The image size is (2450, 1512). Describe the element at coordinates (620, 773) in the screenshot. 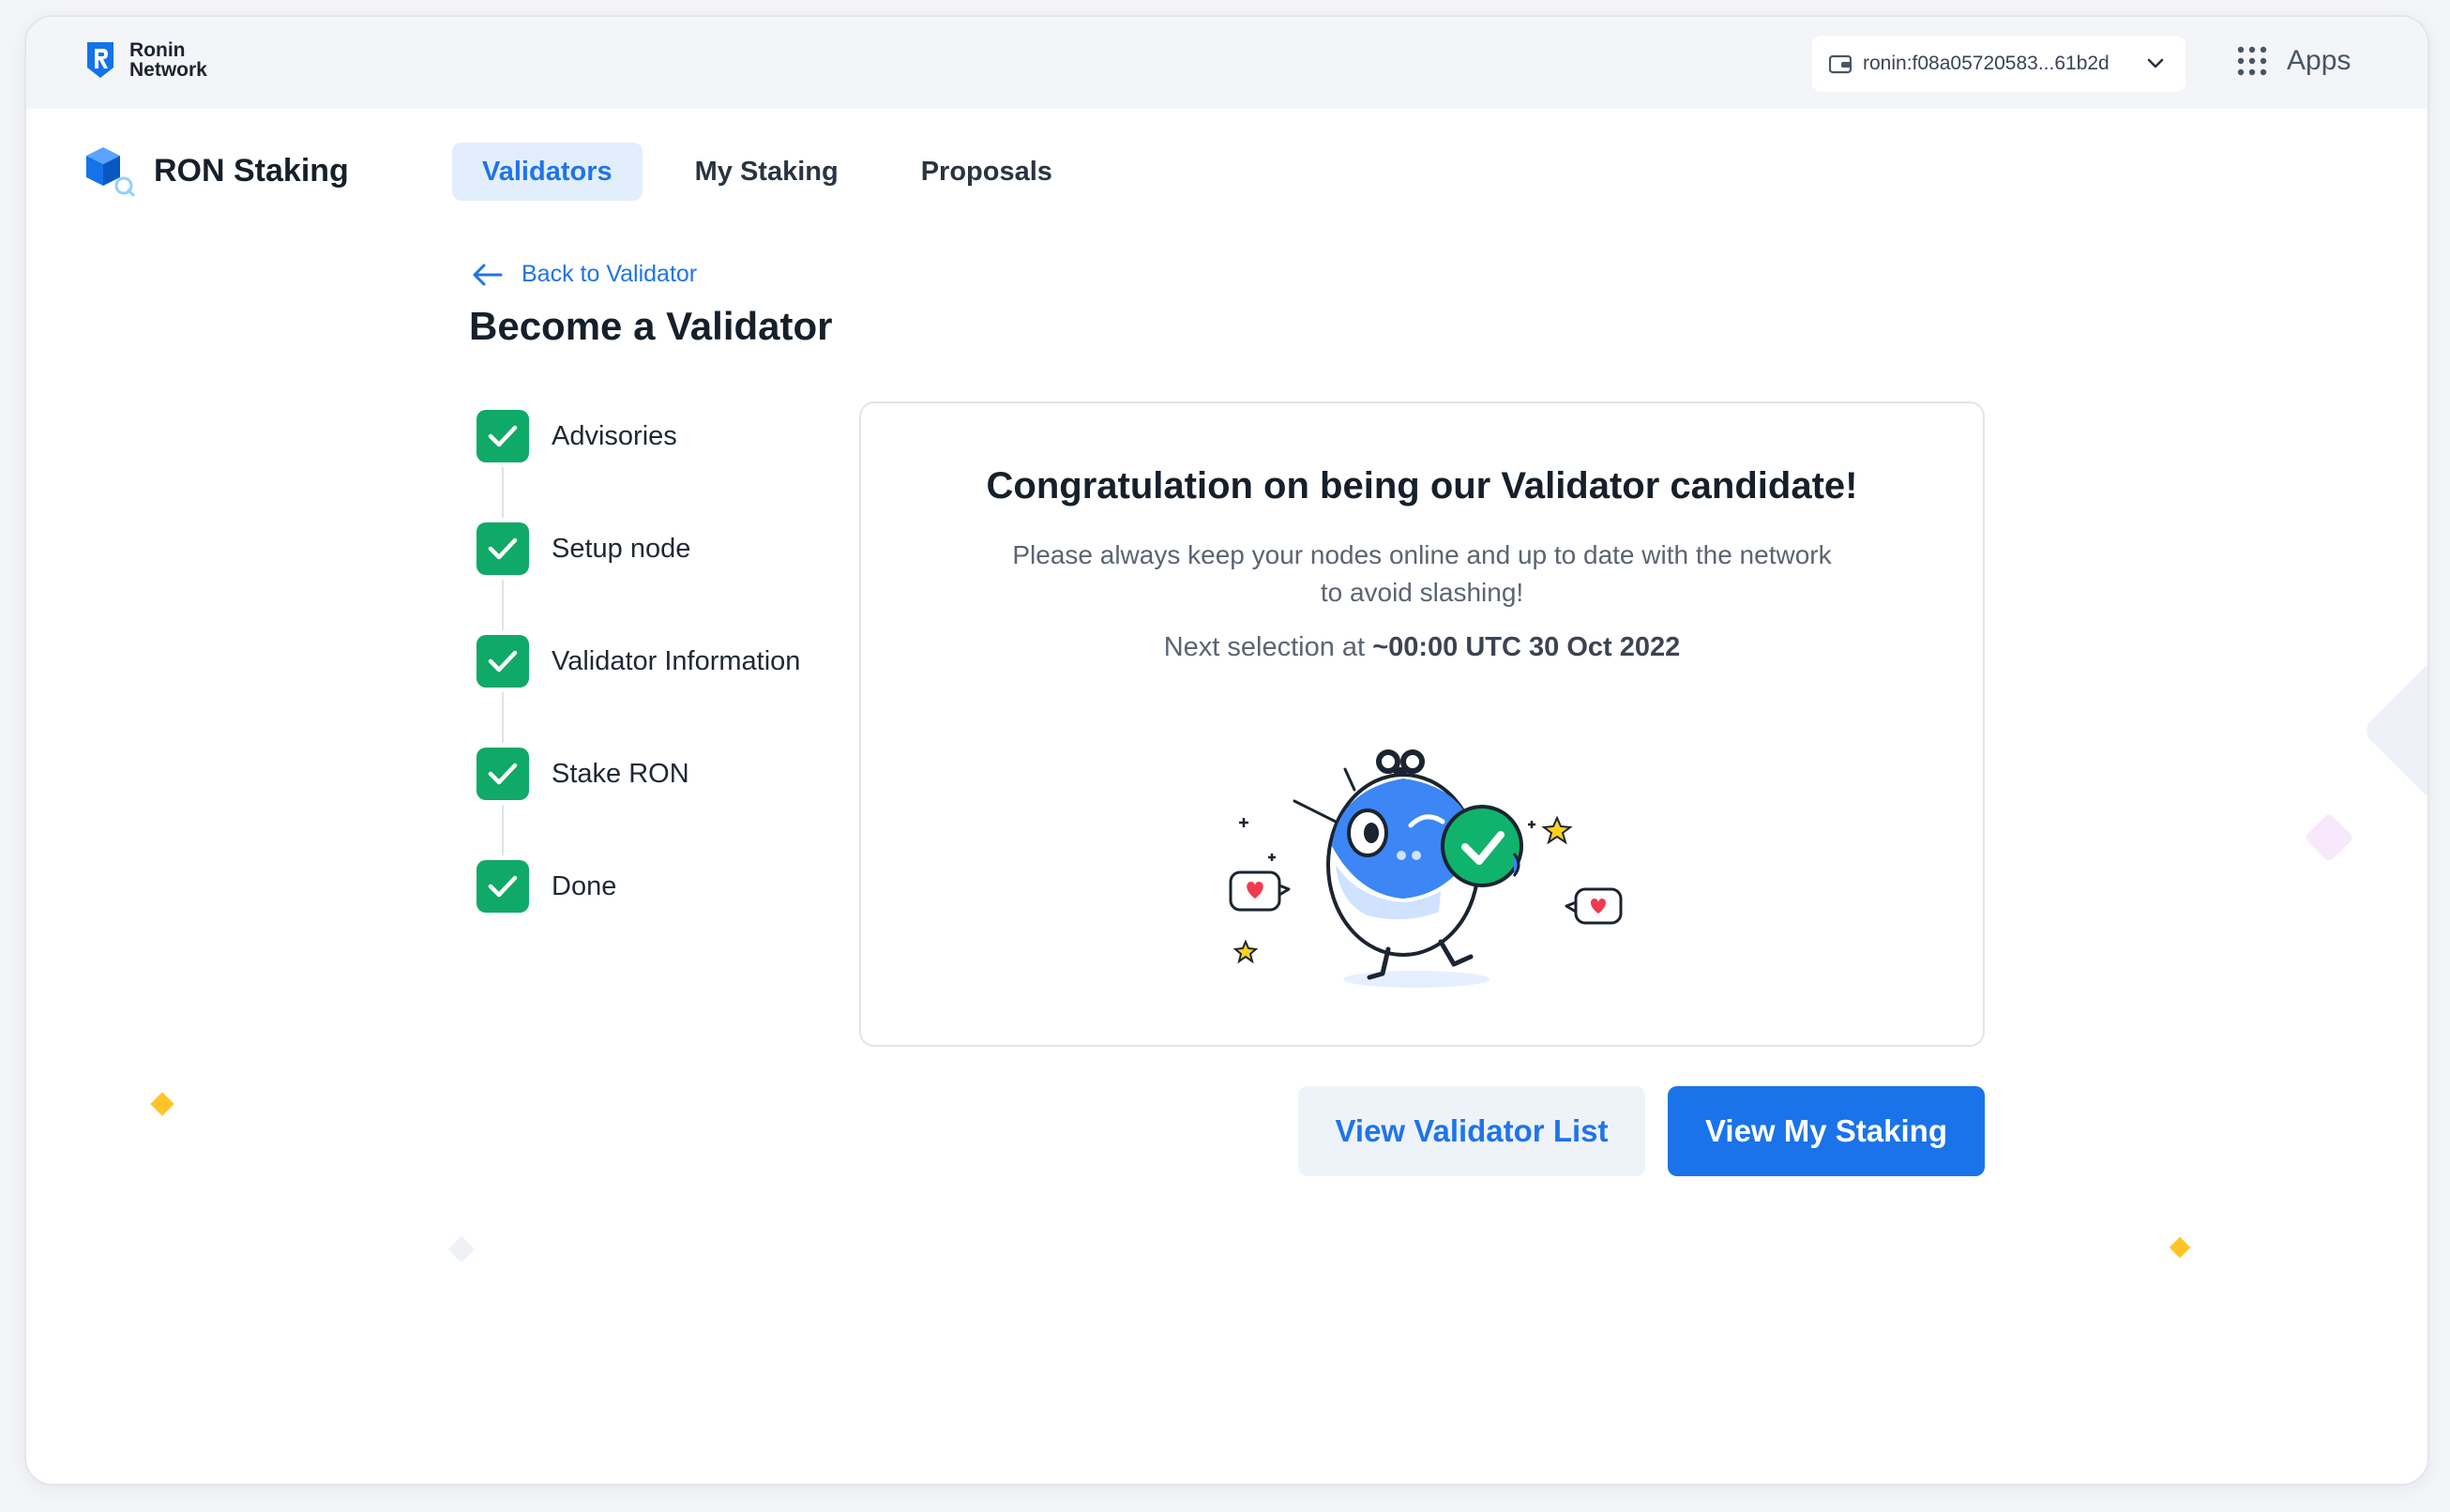

I see `step-label: Stake RON` at that location.